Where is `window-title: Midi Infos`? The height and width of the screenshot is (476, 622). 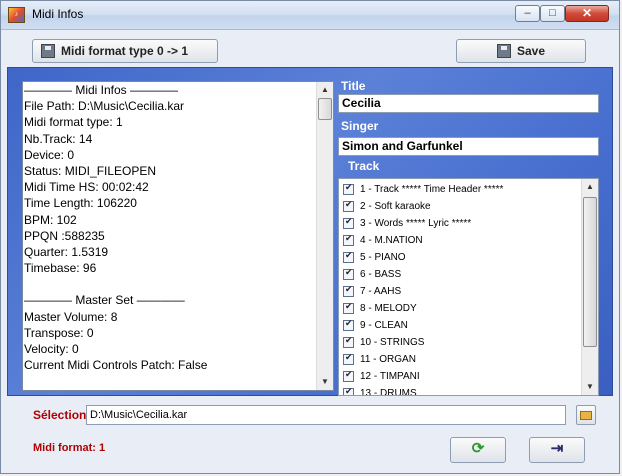 window-title: Midi Infos is located at coordinates (58, 14).